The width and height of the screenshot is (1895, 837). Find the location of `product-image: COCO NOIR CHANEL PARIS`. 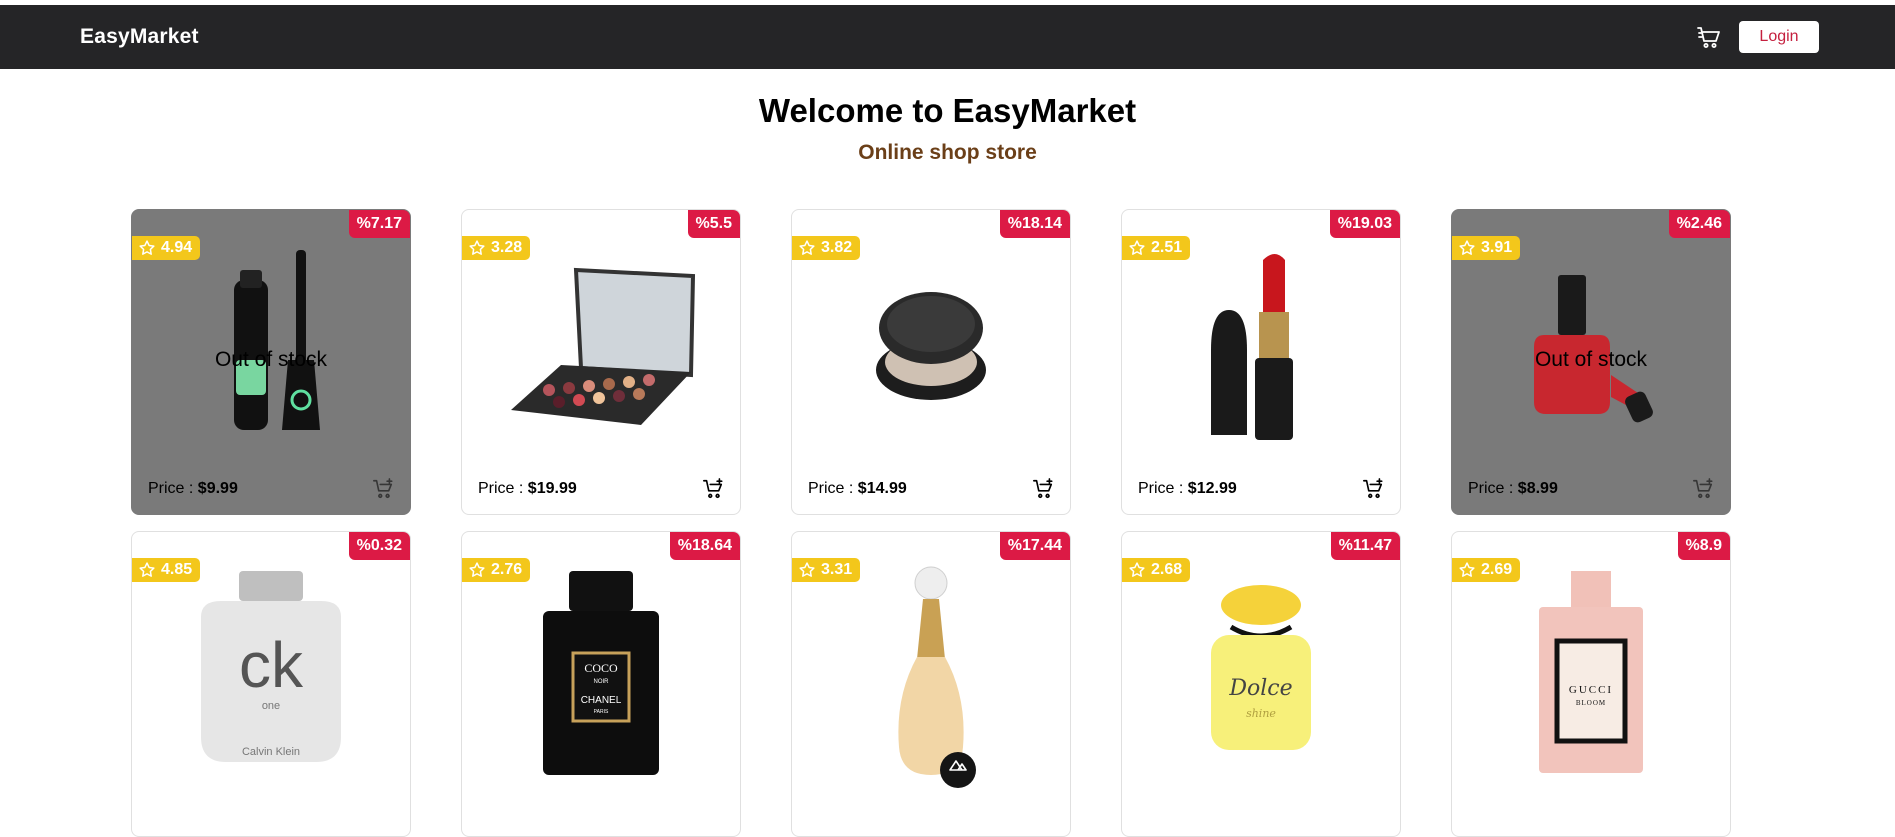

product-image: COCO NOIR CHANEL PARIS is located at coordinates (601, 668).